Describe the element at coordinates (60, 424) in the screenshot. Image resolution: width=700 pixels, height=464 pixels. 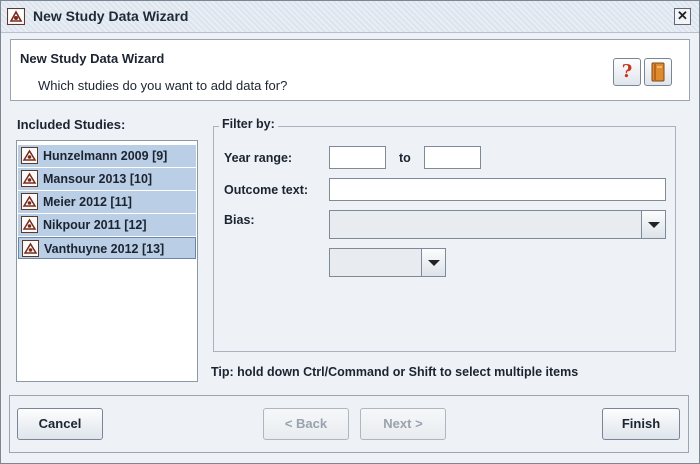
I see `cancel-button: Cancel` at that location.